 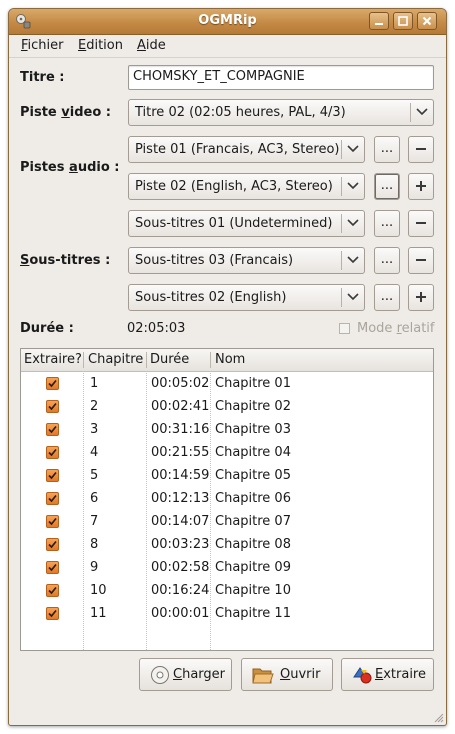 I want to click on menu-aide: Aide, so click(x=151, y=45).